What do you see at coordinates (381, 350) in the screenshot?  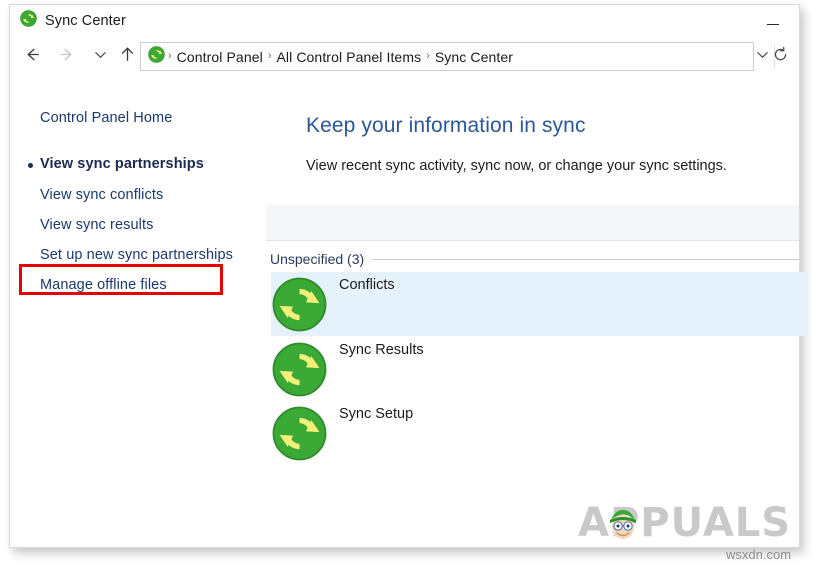 I see `list-item-label: Sync Results` at bounding box center [381, 350].